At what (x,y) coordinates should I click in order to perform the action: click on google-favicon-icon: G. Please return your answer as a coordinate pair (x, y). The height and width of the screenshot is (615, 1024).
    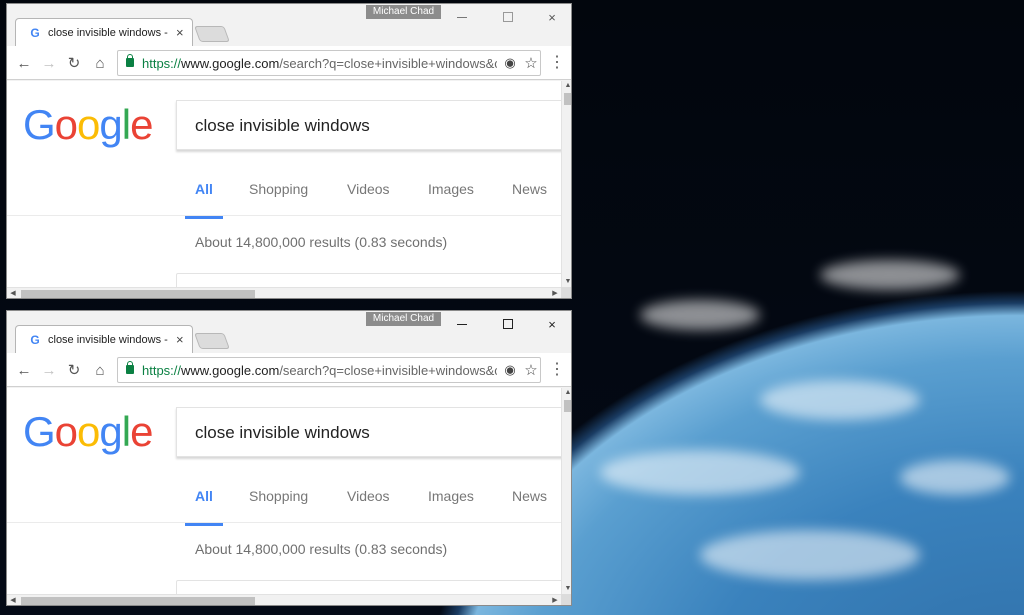
    Looking at the image, I should click on (35, 32).